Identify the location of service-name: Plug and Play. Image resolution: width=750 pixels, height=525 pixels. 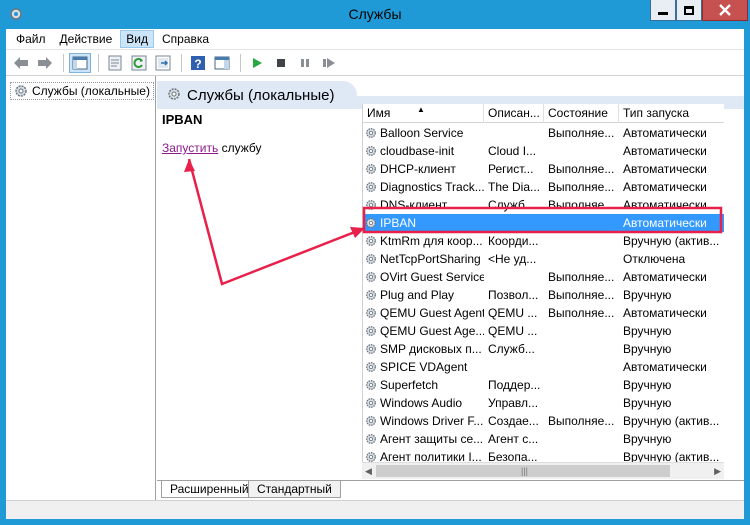
(423, 295).